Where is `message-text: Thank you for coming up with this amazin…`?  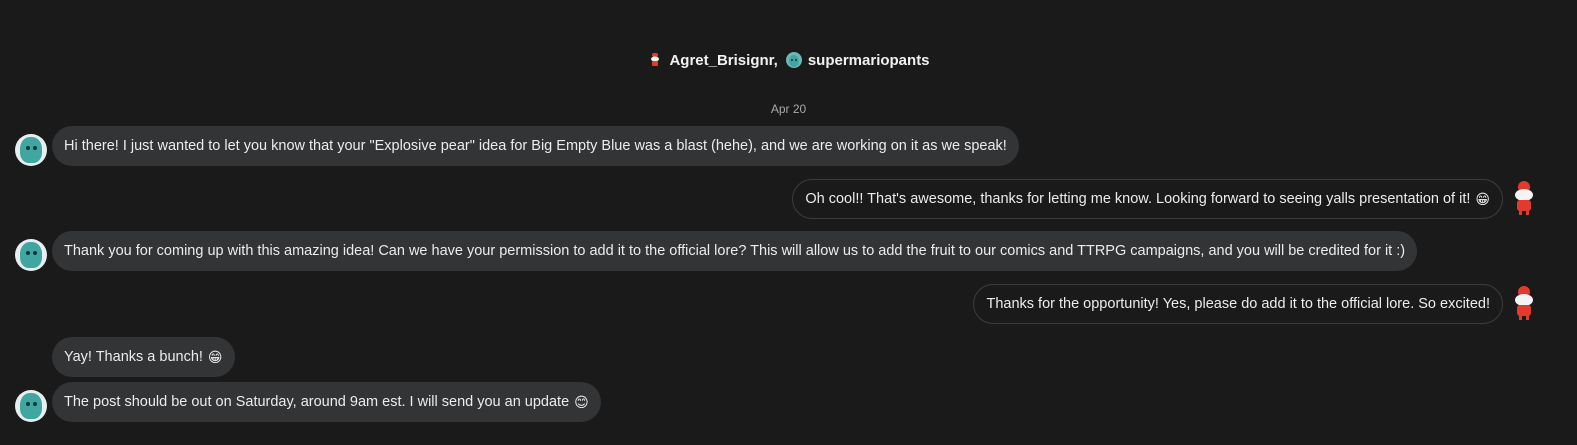 message-text: Thank you for coming up with this amazin… is located at coordinates (735, 251).